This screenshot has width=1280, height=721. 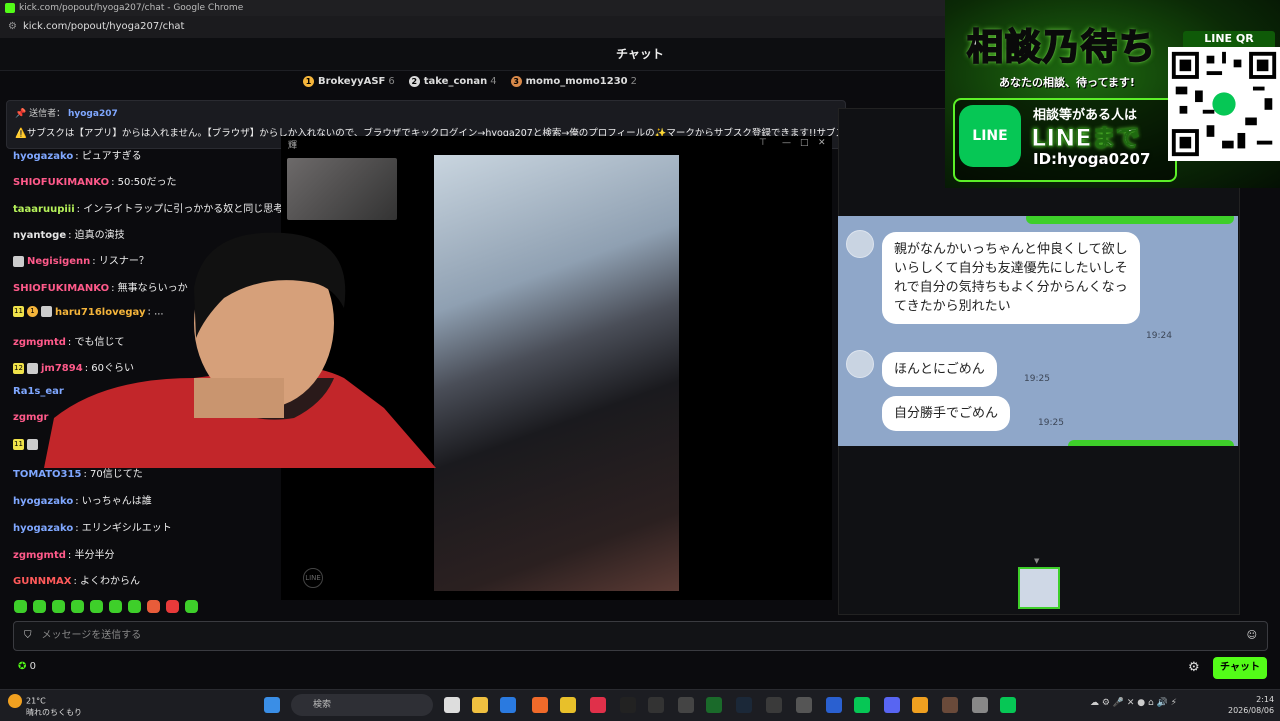 What do you see at coordinates (91, 555) in the screenshot?
I see `chat-text: : 半分半分` at bounding box center [91, 555].